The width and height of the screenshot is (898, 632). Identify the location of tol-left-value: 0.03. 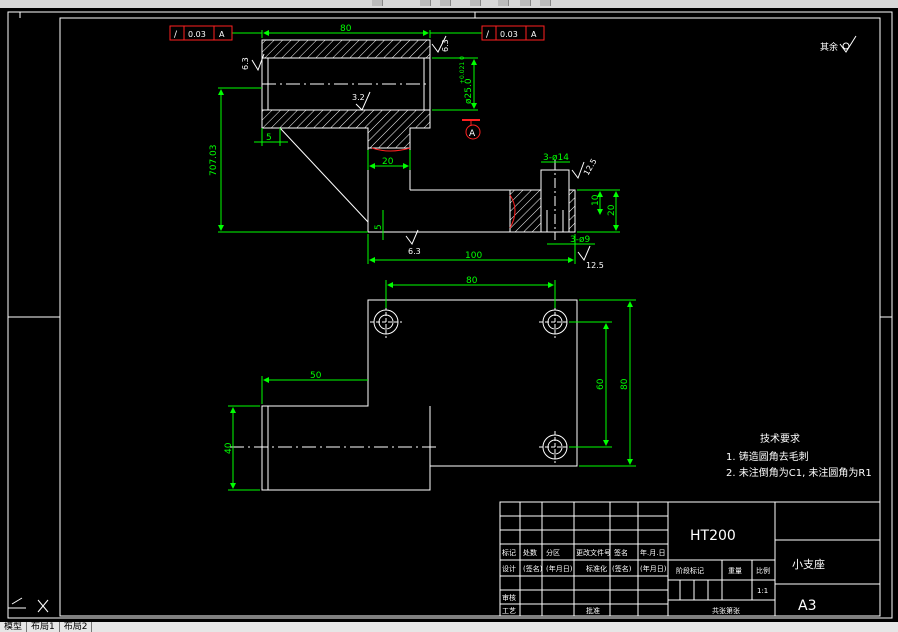
(197, 34).